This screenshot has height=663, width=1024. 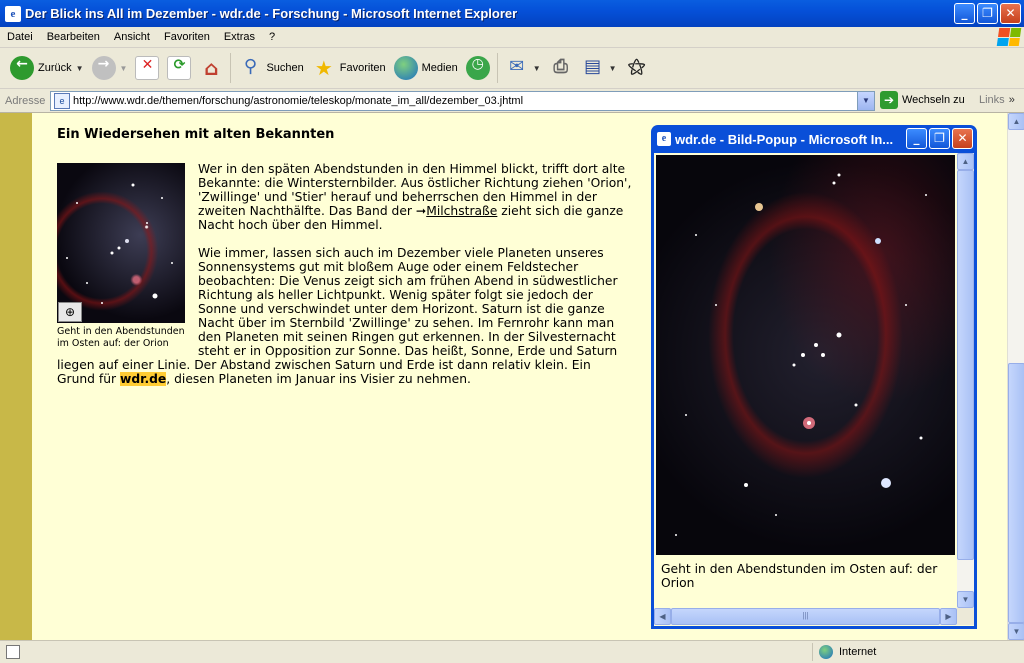 I want to click on page-scrollbar: ▲ ▼, so click(x=1015, y=376).